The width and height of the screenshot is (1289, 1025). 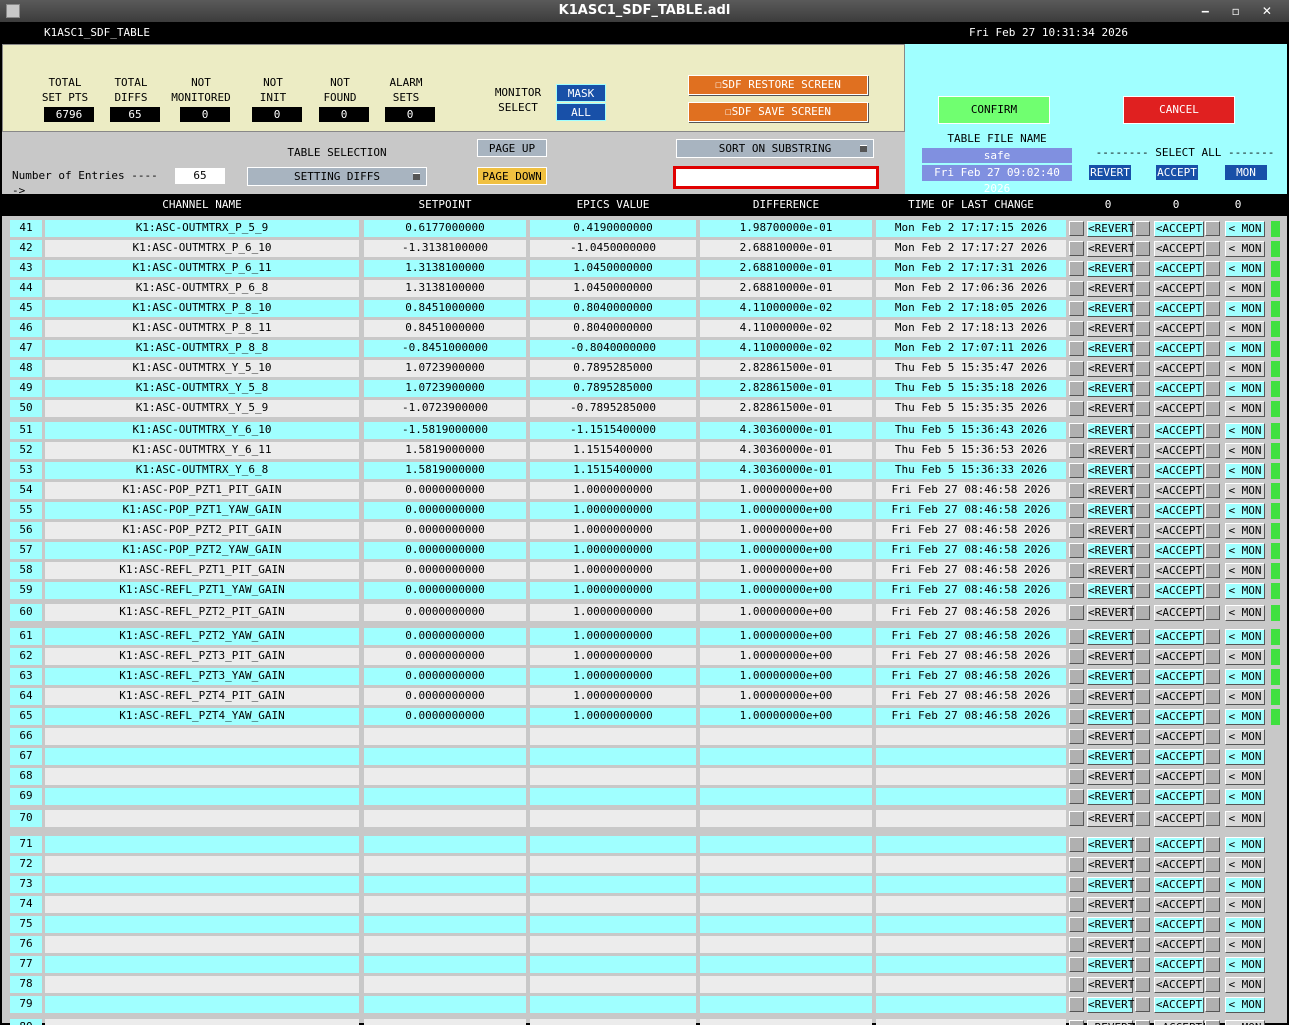 What do you see at coordinates (1177, 172) in the screenshot?
I see `select-all-accept-button: ACCEPT` at bounding box center [1177, 172].